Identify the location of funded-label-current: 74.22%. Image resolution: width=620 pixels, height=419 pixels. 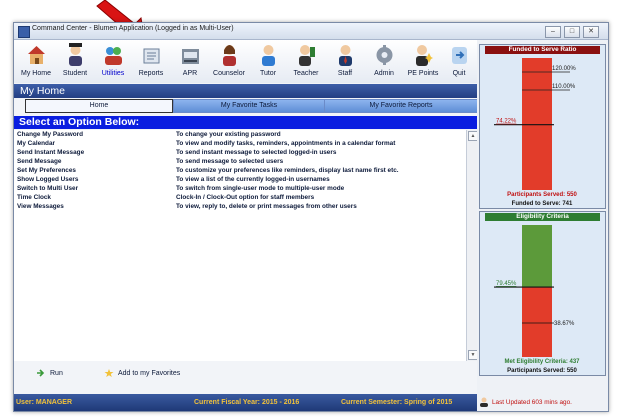
(506, 122).